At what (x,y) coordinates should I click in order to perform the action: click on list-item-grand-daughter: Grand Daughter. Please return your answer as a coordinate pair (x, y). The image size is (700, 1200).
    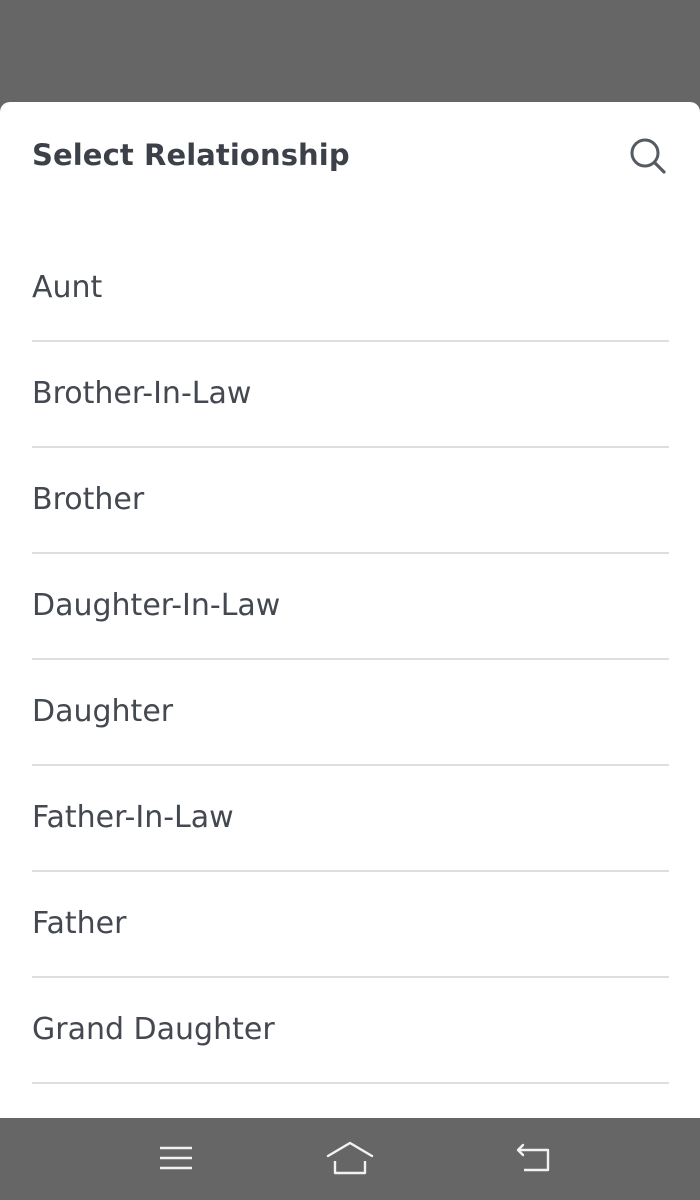
    Looking at the image, I should click on (350, 1031).